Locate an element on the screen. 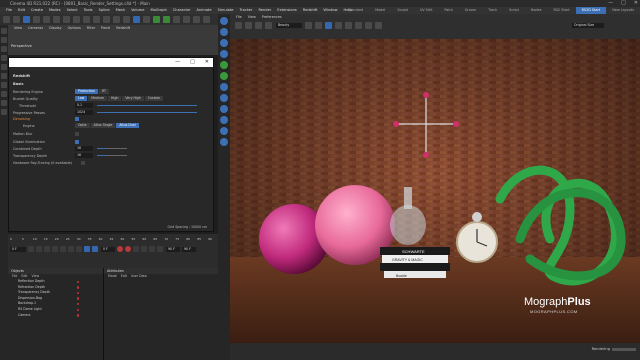 The image size is (640, 360). x-axis-icon is located at coordinates (66, 19).